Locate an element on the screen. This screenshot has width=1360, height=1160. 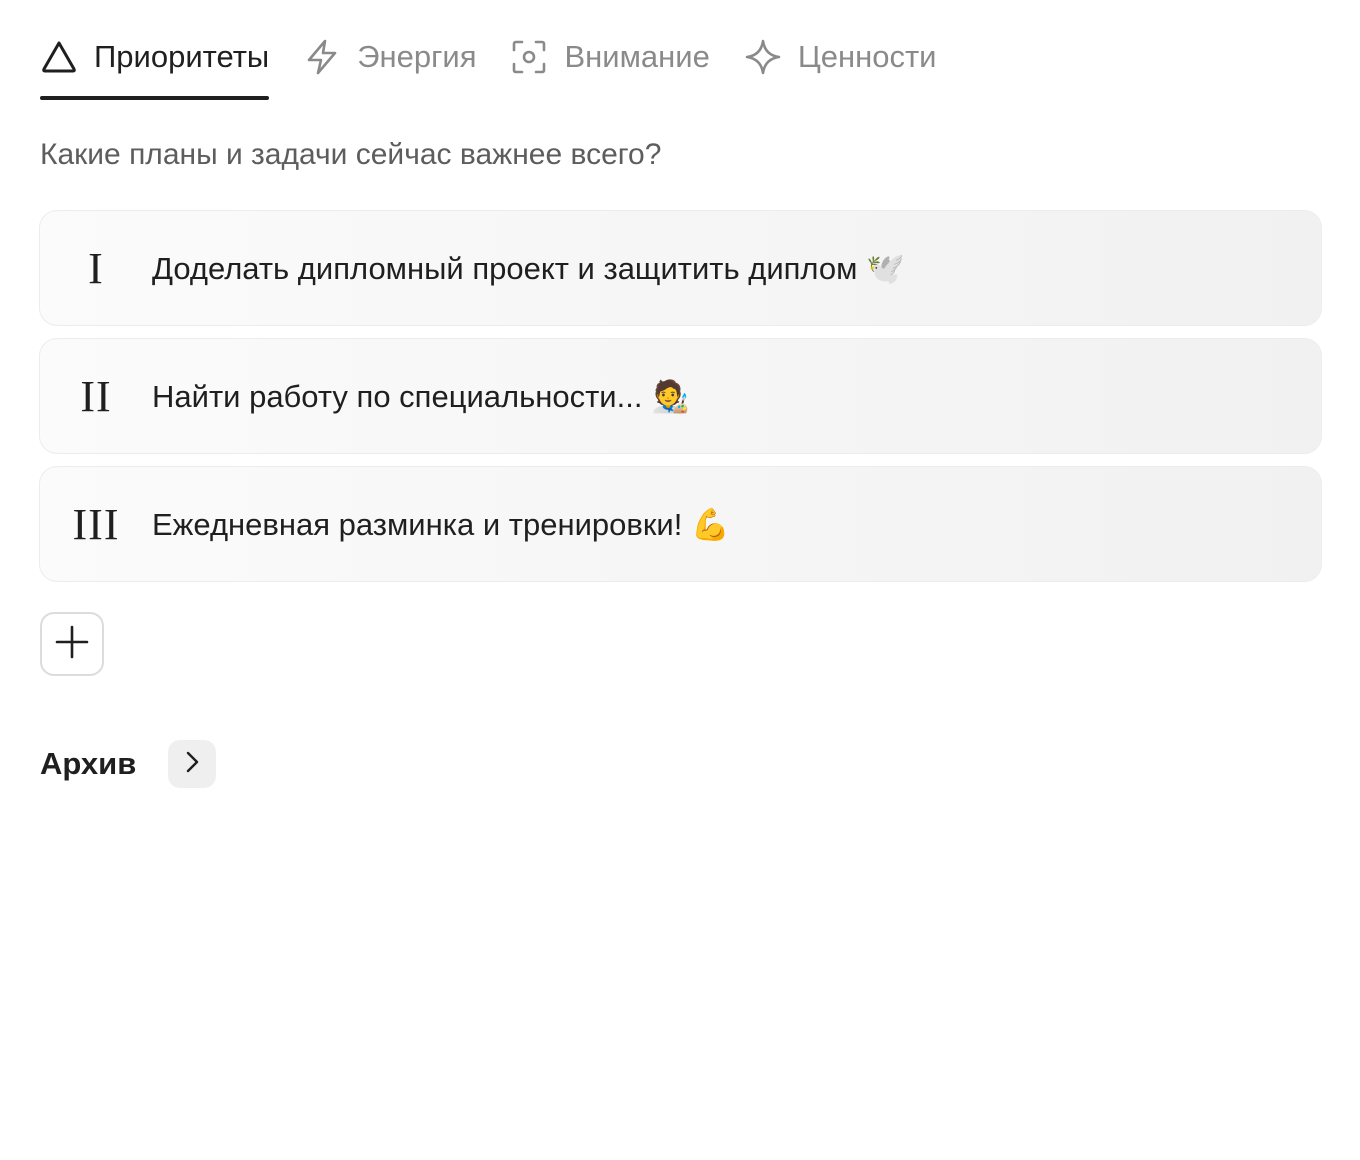
priority-numeral: I is located at coordinates (96, 268).